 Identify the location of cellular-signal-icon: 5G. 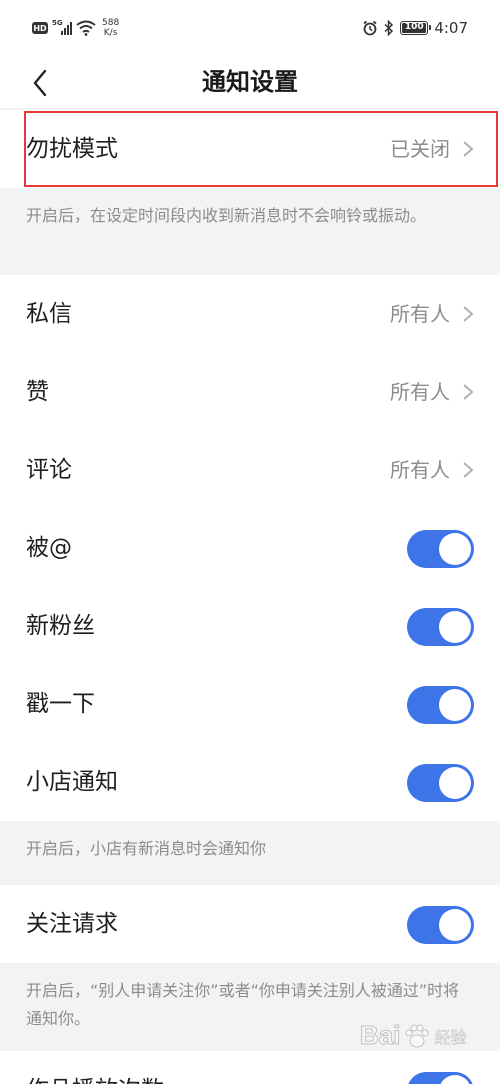
(62, 27).